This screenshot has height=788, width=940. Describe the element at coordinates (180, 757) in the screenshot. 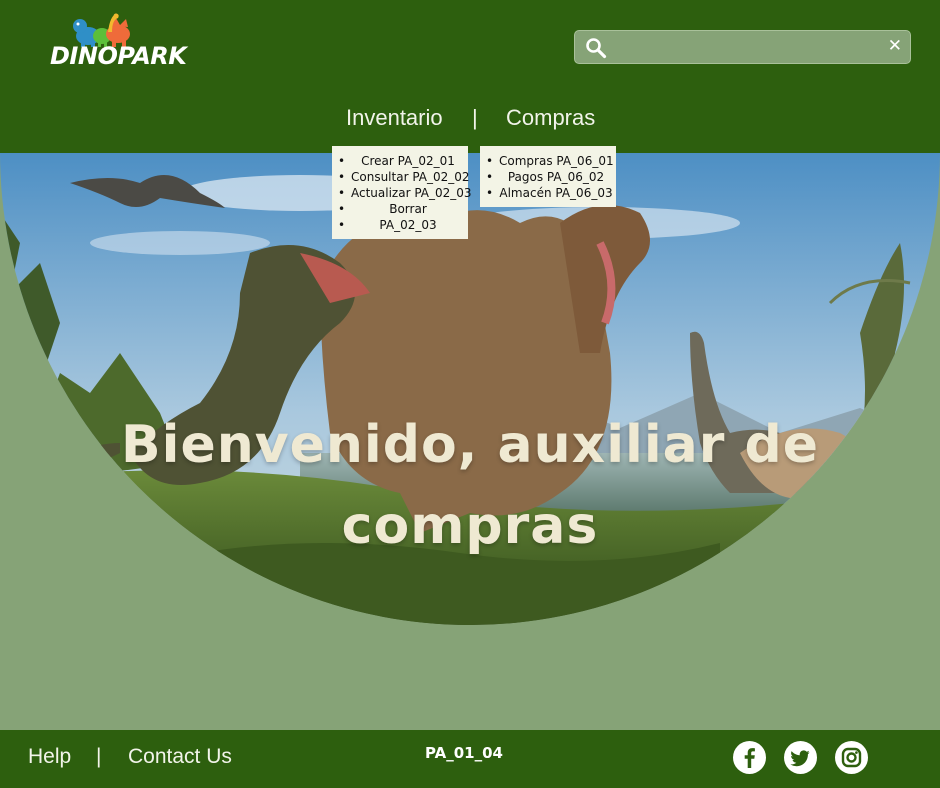

I see `contact-us-link: Contact Us` at that location.